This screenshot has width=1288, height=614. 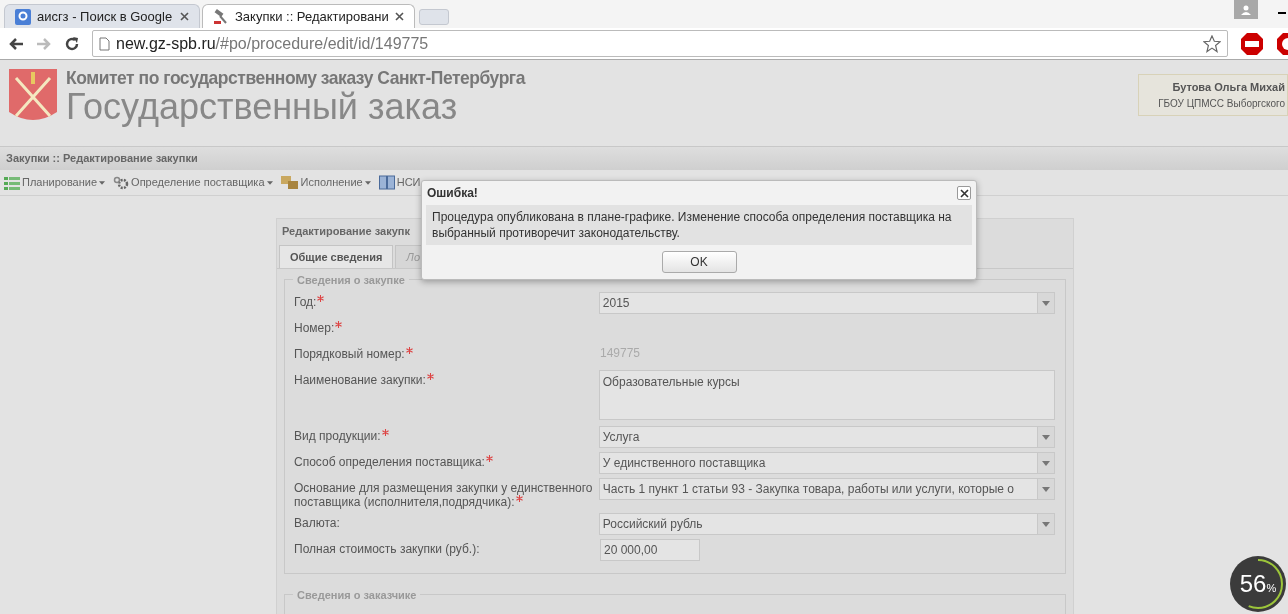 What do you see at coordinates (826, 437) in the screenshot?
I see `dropdown-field: Услуга` at bounding box center [826, 437].